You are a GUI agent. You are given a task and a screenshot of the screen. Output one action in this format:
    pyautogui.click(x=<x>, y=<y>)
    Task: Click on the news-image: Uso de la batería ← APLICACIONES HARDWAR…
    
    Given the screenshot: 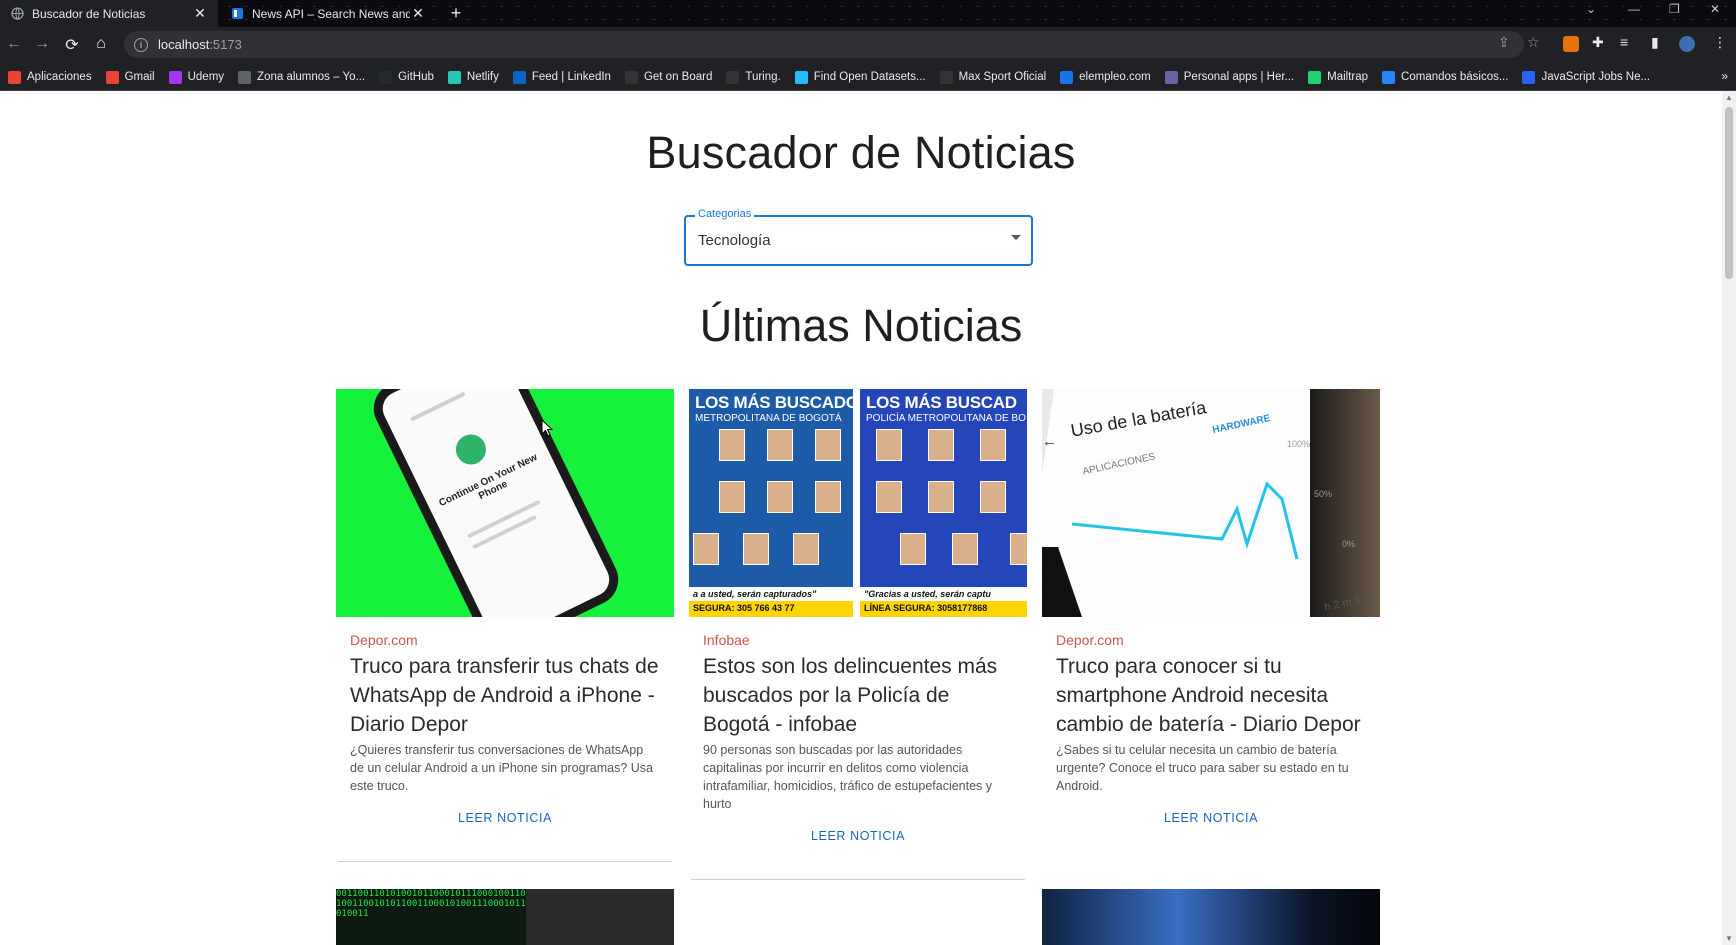 What is the action you would take?
    pyautogui.click(x=1211, y=503)
    